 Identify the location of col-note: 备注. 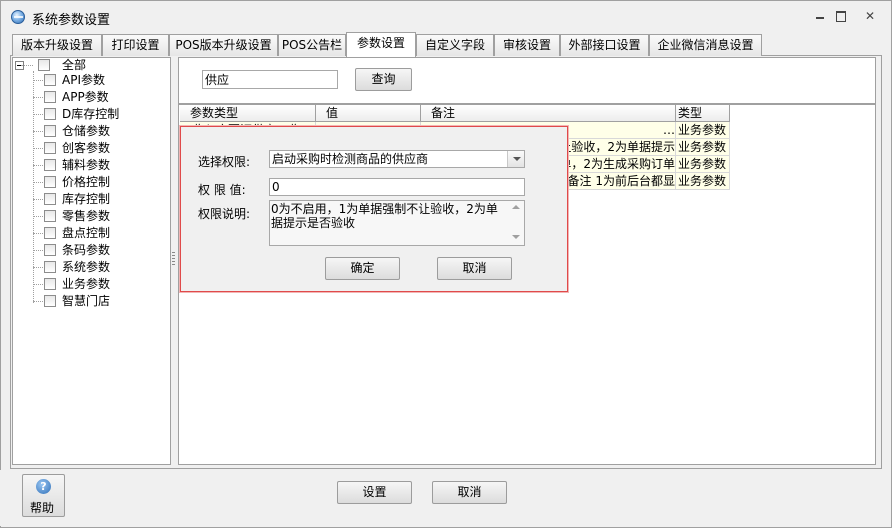
(548, 113).